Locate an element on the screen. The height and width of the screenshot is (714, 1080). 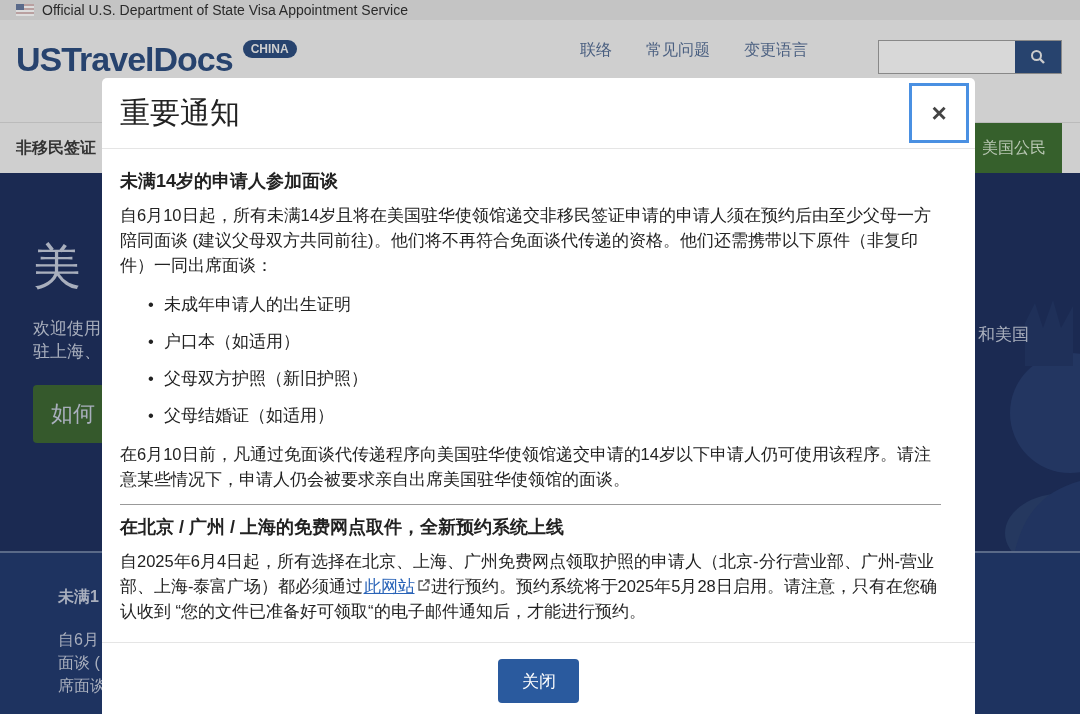
list-item: 未成年申请人的出生证明 is located at coordinates (257, 304).